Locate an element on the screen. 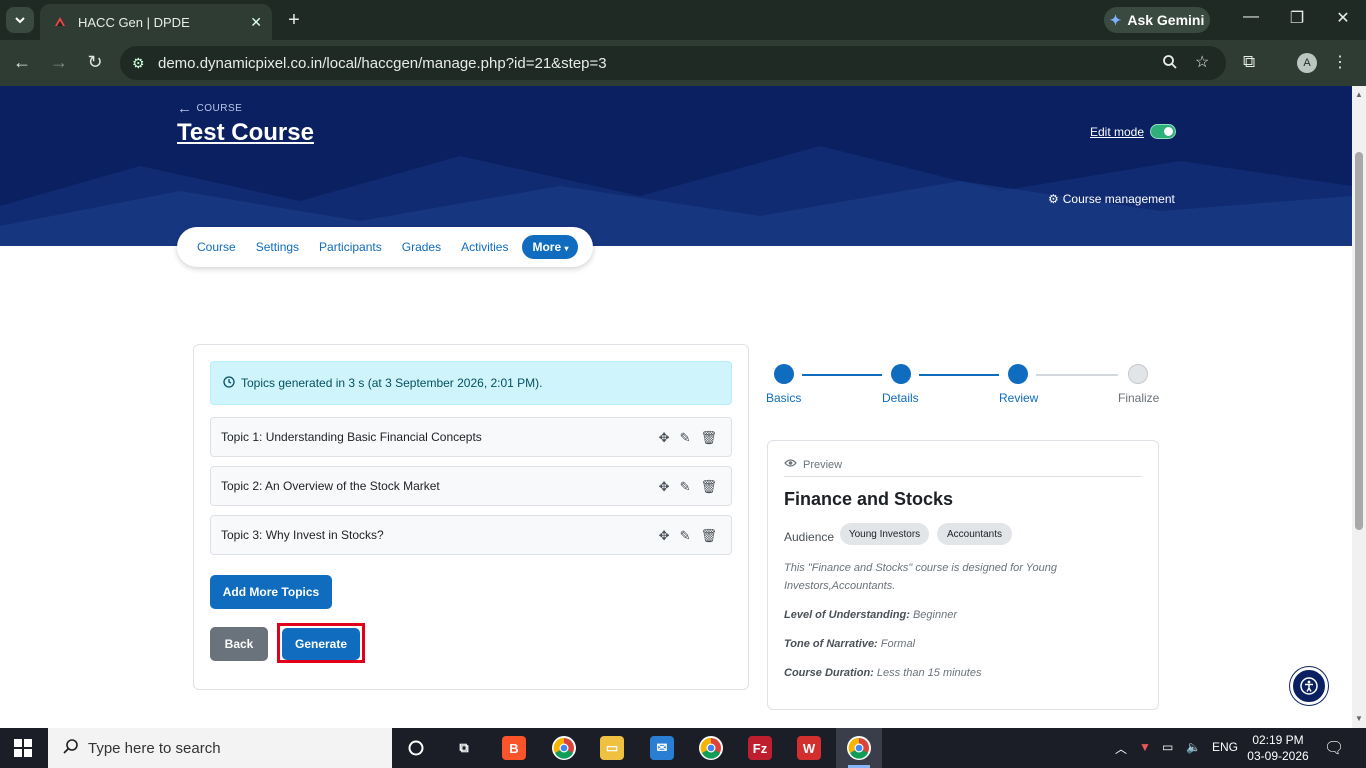 The height and width of the screenshot is (768, 1366). scrollbar-thumb is located at coordinates (1359, 341).